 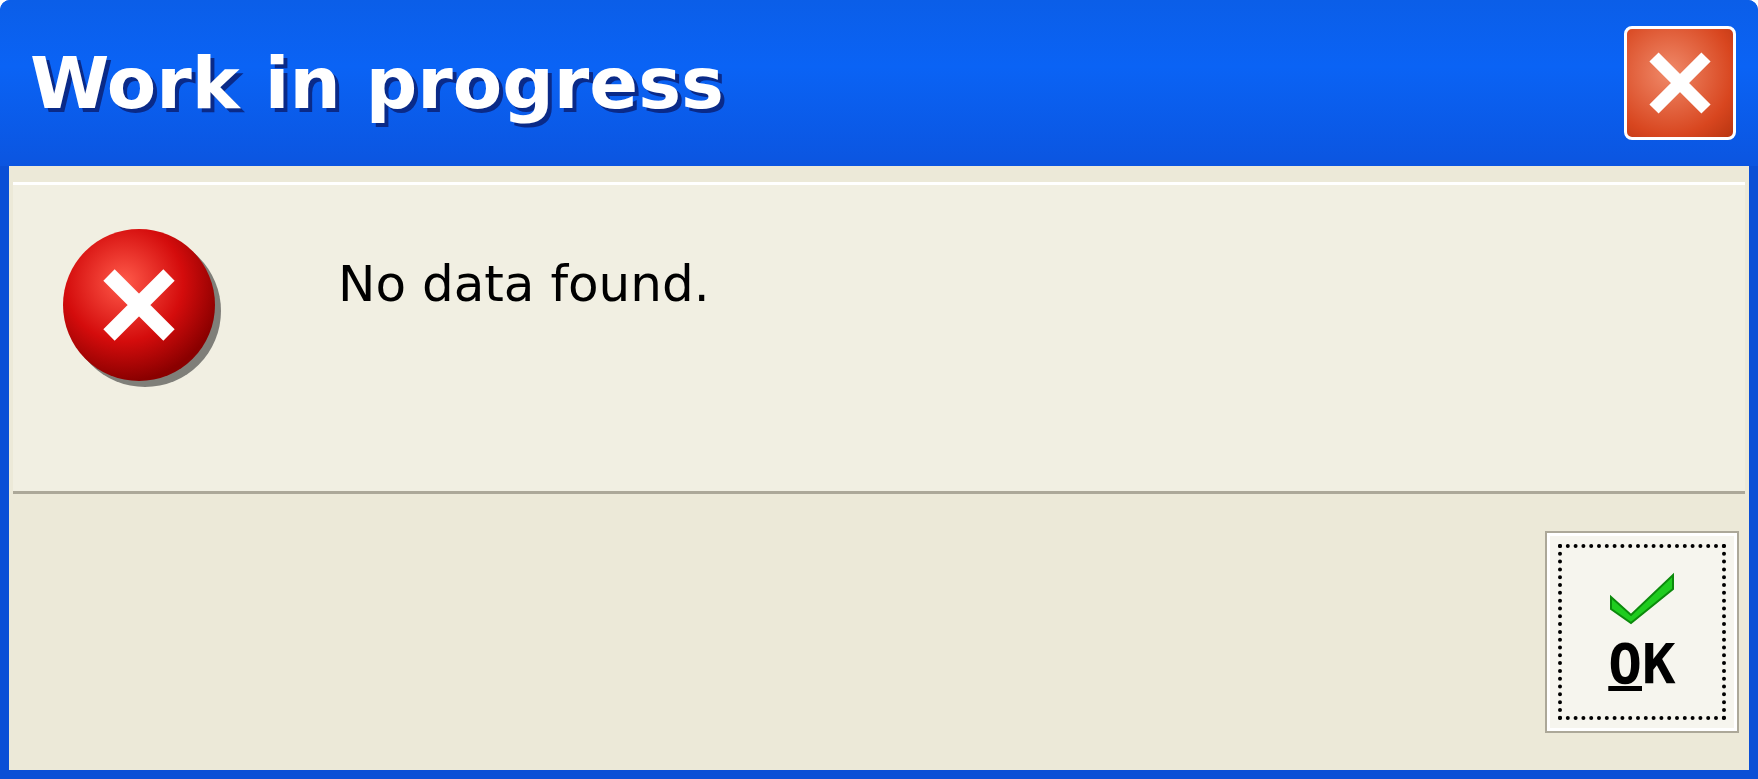 I want to click on window-title: Work in progress, so click(x=377, y=83).